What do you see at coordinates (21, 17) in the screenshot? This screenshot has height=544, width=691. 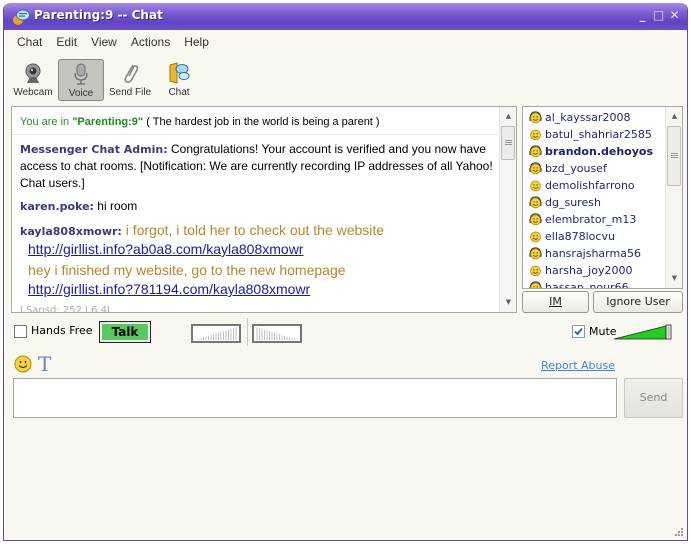 I see `yahoo-messenger-icon` at bounding box center [21, 17].